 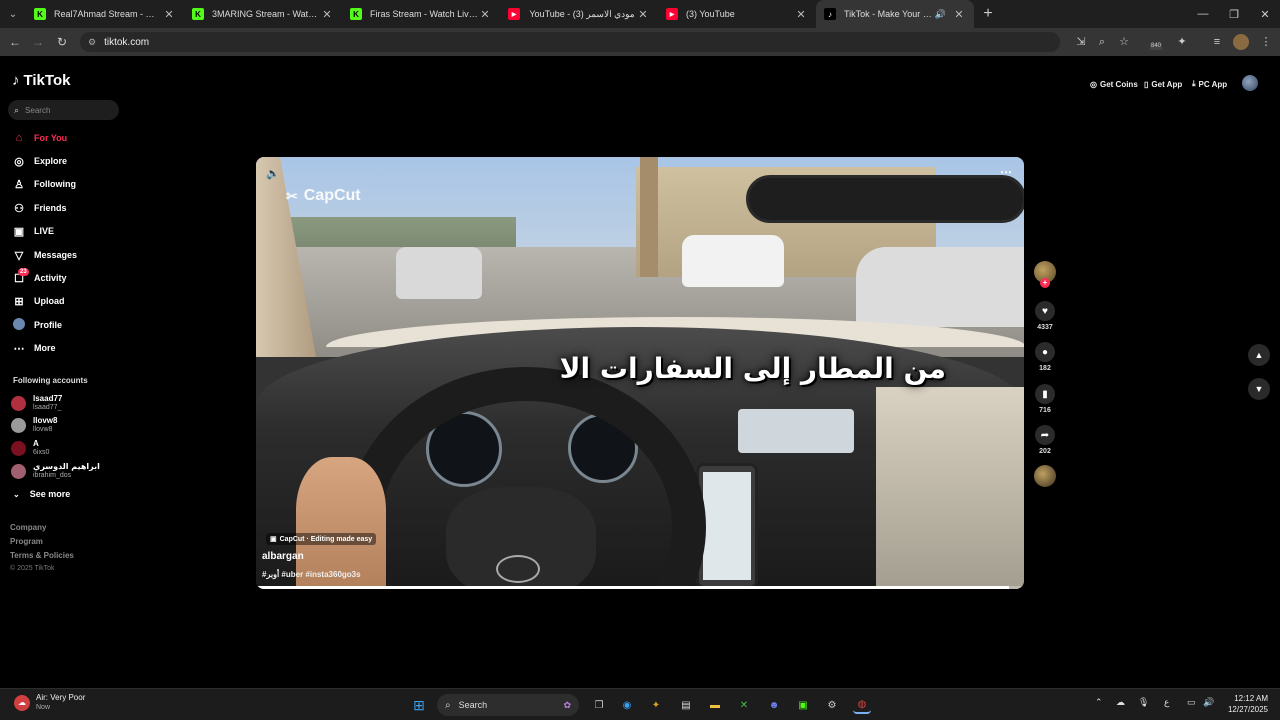 What do you see at coordinates (419, 705) in the screenshot?
I see `windows-start-icon: ⊞` at bounding box center [419, 705].